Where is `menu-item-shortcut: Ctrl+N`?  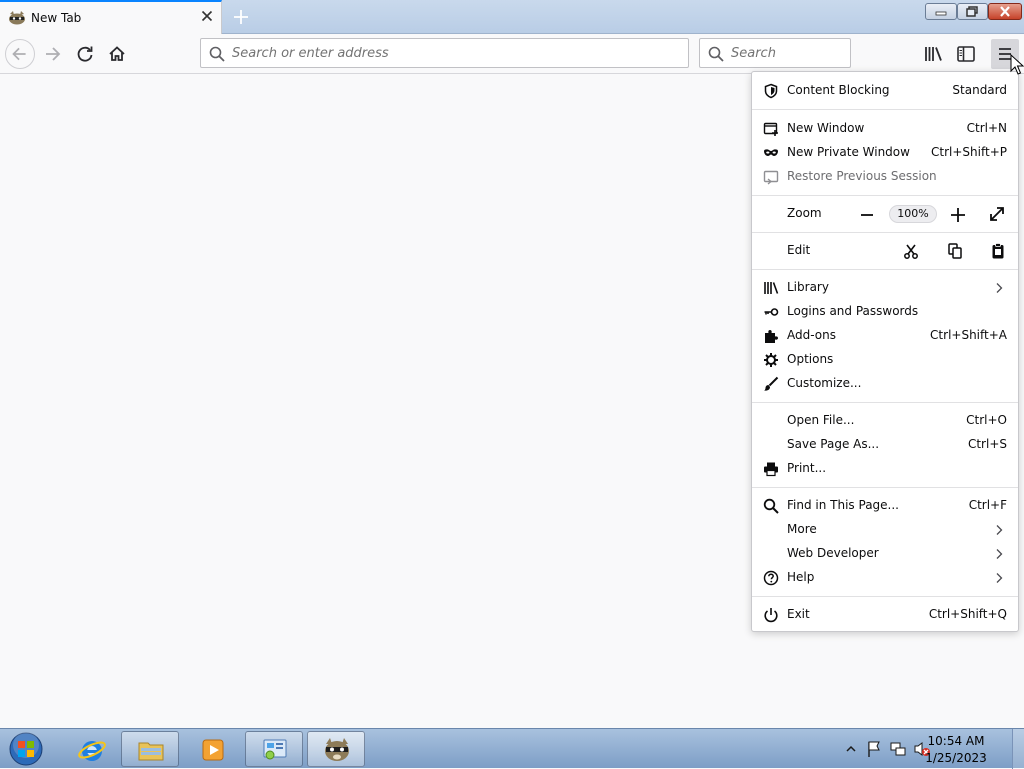 menu-item-shortcut: Ctrl+N is located at coordinates (986, 128).